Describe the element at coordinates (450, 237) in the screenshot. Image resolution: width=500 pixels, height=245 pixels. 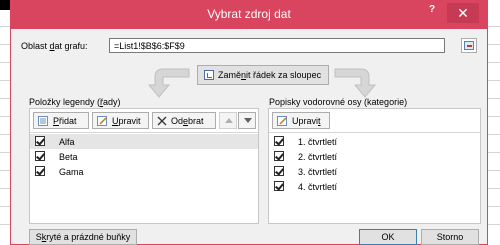
I see `cancel-button: Storno` at that location.